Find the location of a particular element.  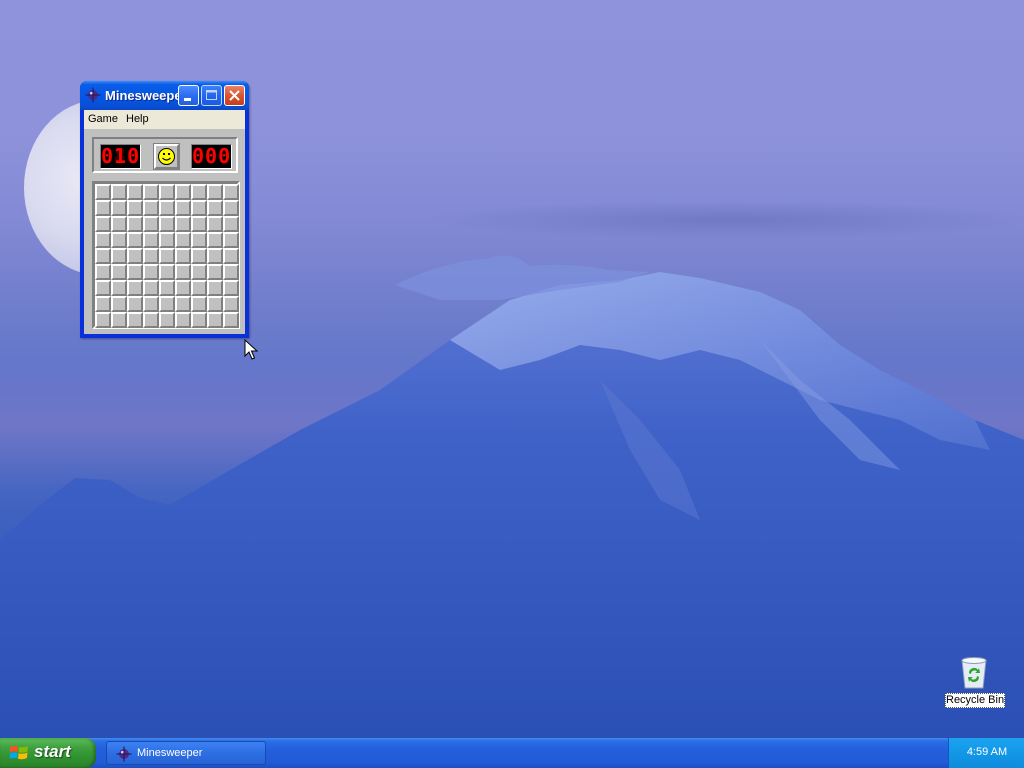

new-game-smiley-button is located at coordinates (166, 156).